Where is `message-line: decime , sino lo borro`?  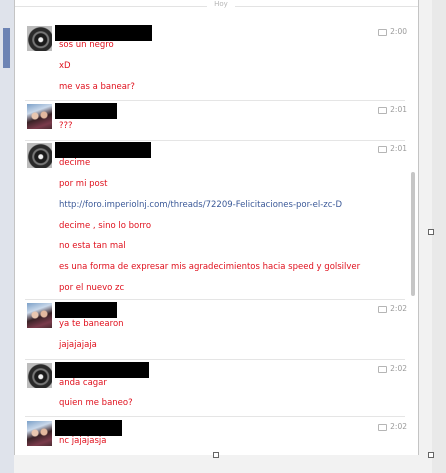
message-line: decime , sino lo borro is located at coordinates (105, 226).